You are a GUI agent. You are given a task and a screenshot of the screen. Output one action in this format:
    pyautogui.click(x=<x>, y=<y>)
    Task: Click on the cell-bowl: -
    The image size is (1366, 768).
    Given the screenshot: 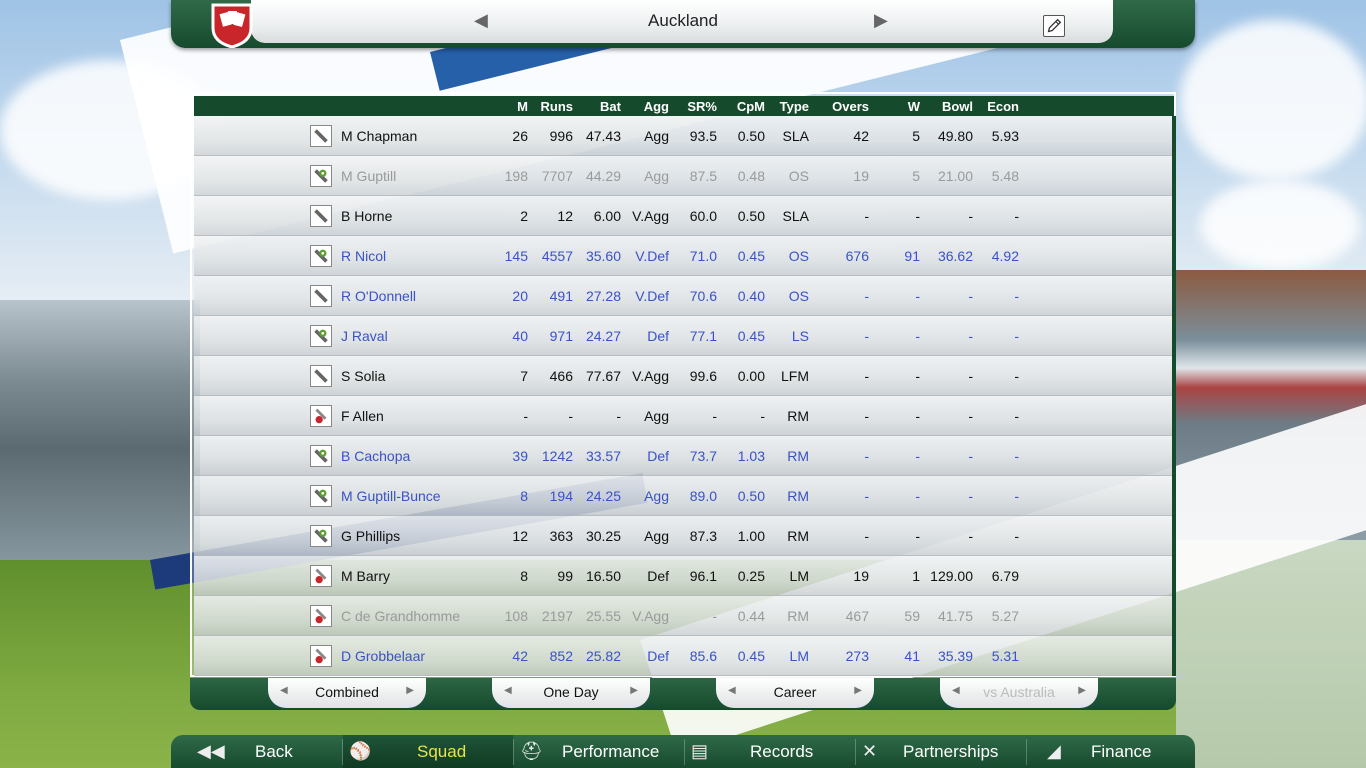 What is the action you would take?
    pyautogui.click(x=970, y=296)
    